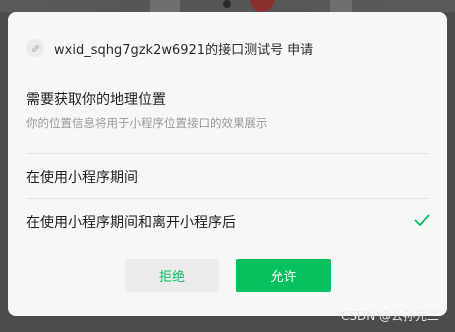 This screenshot has height=332, width=455. I want to click on option-while-using-and-after-leaving: 在使用小程序期间和离开小程序后, so click(227, 221).